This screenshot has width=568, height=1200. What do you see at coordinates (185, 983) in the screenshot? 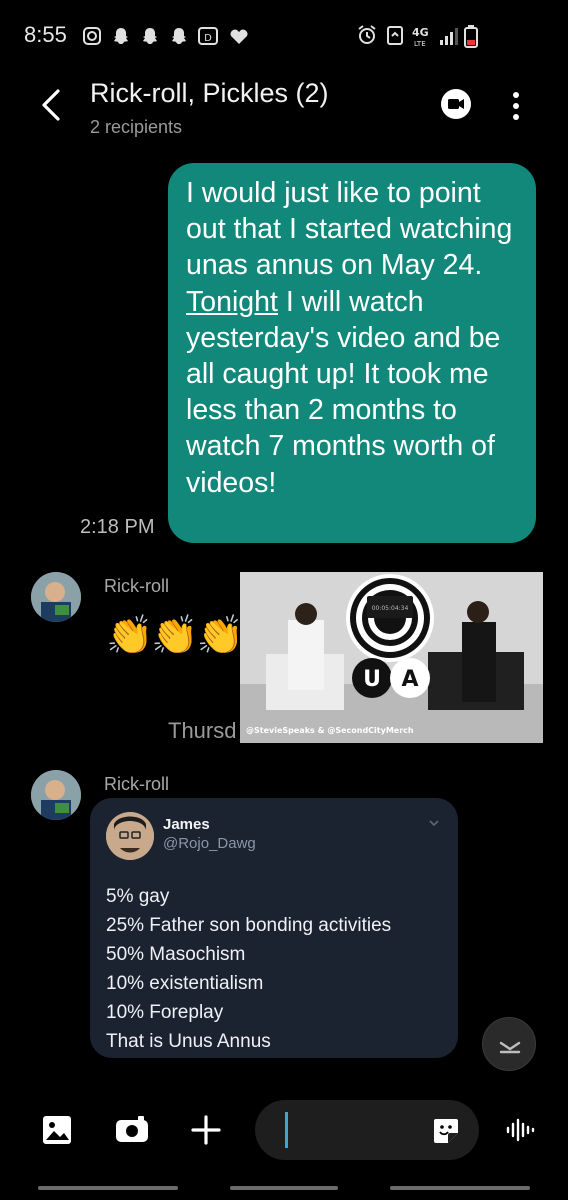
I see `tweet-line: 10% existentialism` at bounding box center [185, 983].